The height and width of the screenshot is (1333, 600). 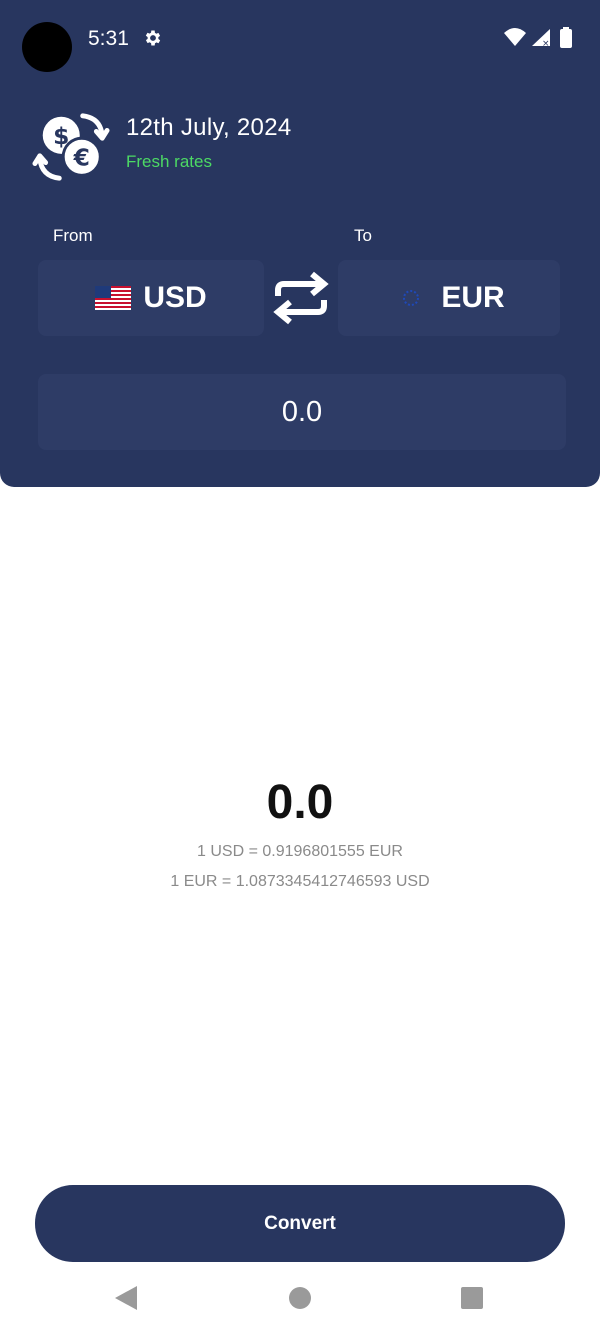 What do you see at coordinates (126, 1298) in the screenshot?
I see `back-icon` at bounding box center [126, 1298].